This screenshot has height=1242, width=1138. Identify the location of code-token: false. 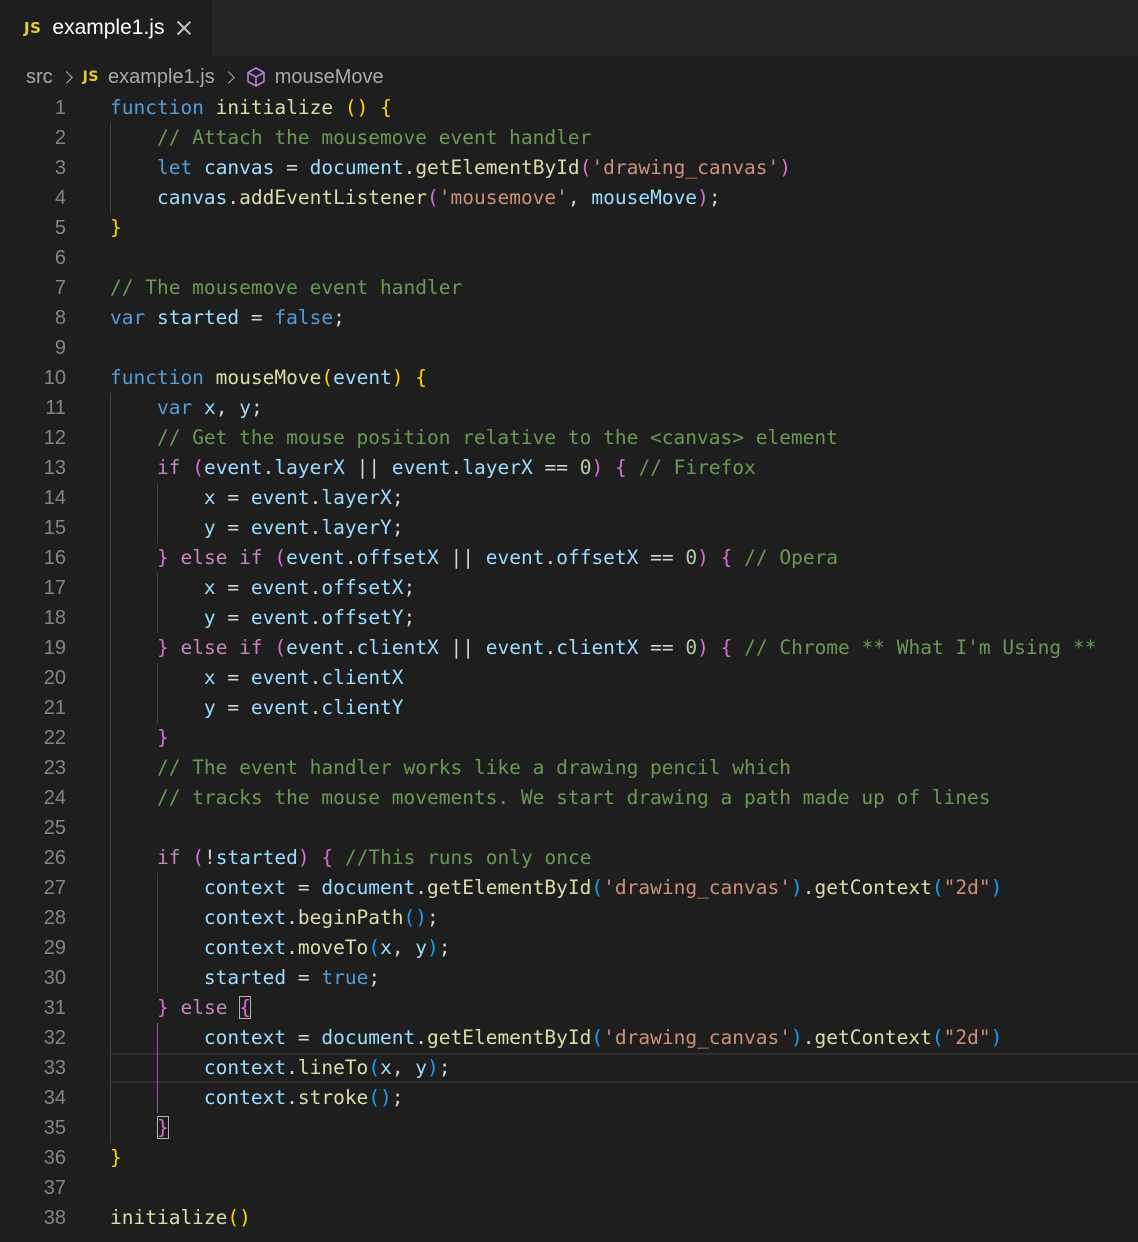
(304, 317).